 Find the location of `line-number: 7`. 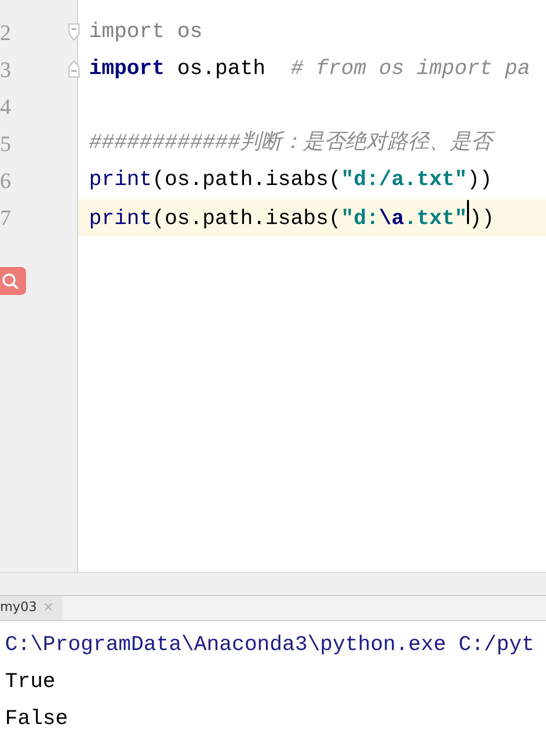

line-number: 7 is located at coordinates (5, 218).